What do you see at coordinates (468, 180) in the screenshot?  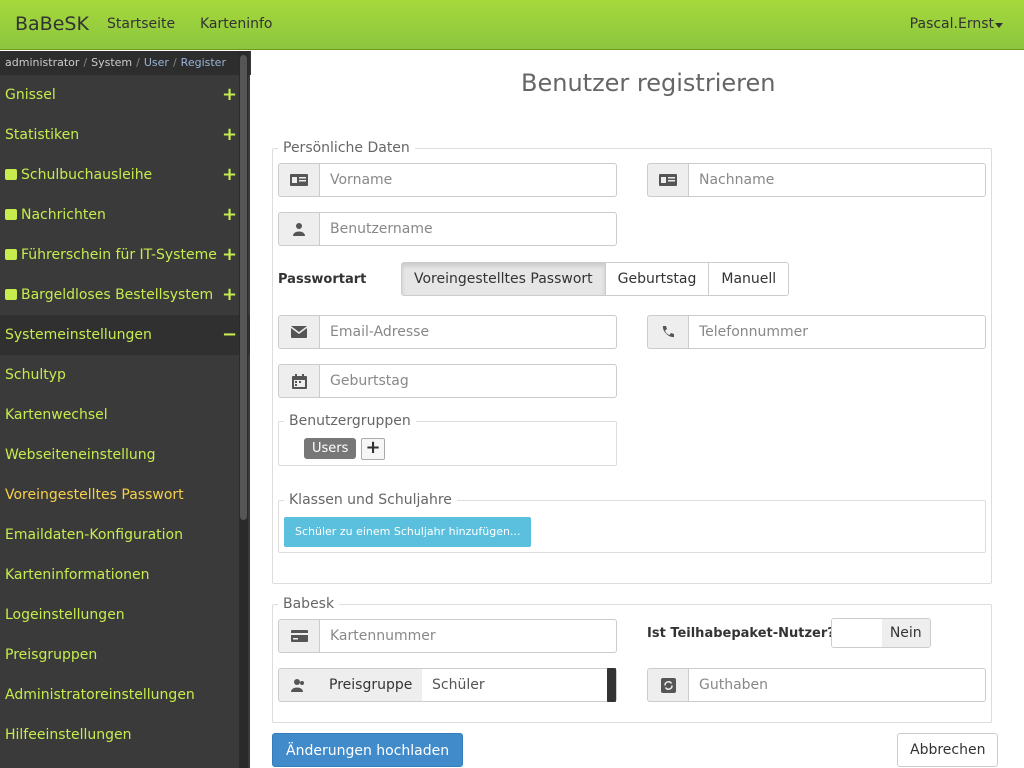 I see `firstname-input: Vorname` at bounding box center [468, 180].